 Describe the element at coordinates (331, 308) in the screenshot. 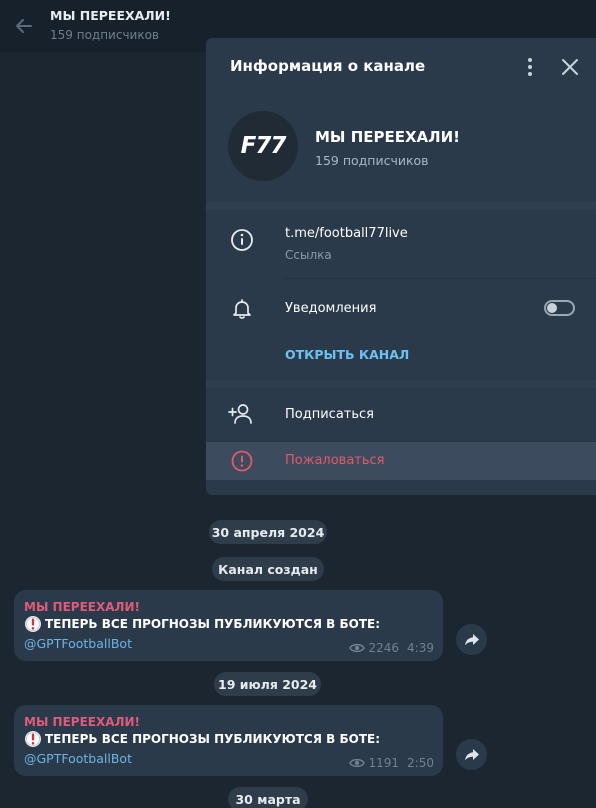

I see `notifications-label: Уведомления` at that location.